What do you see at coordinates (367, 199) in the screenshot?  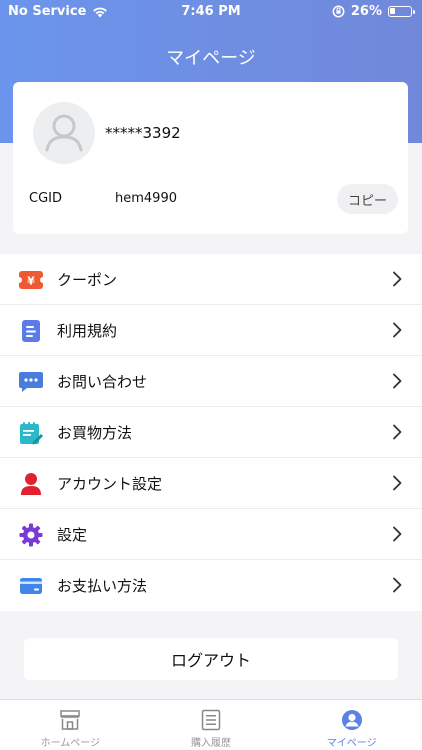 I see `copy-button: コピー` at bounding box center [367, 199].